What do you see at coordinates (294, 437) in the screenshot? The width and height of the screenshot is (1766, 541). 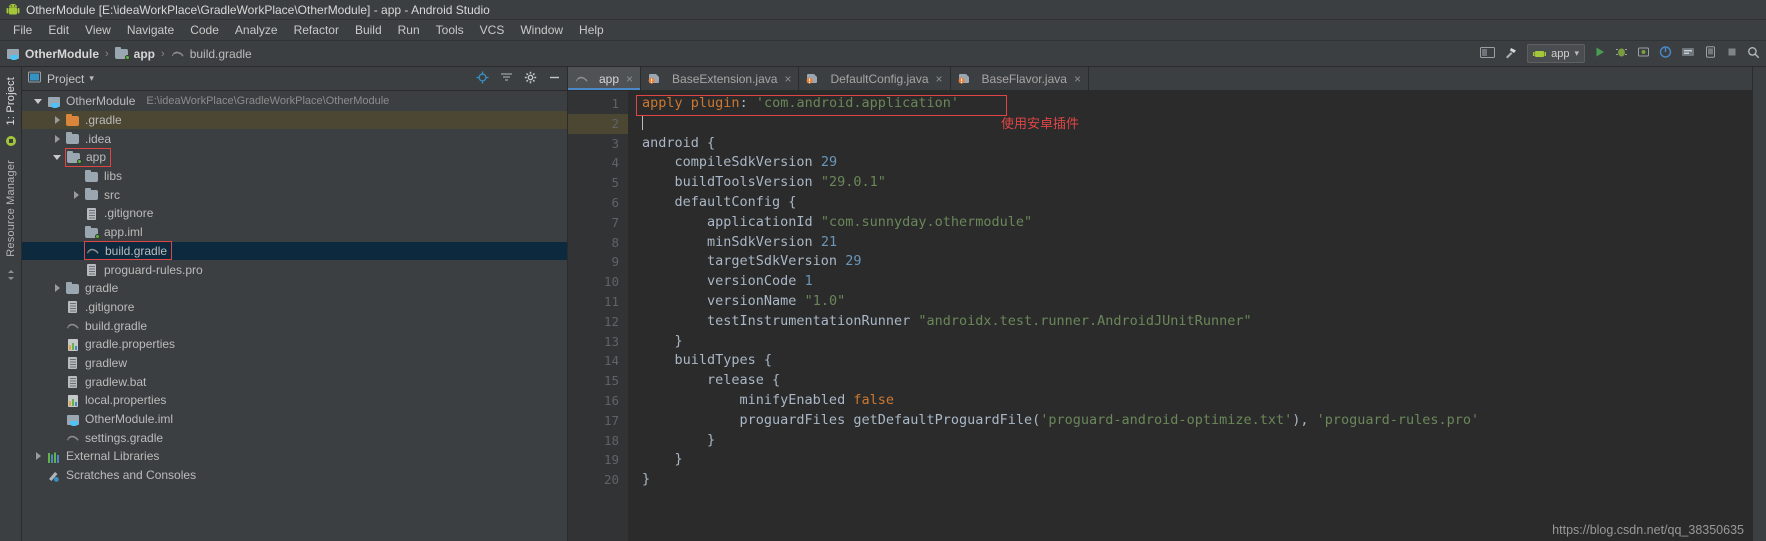 I see `tree-node-settings-gradle: settings.gradle` at bounding box center [294, 437].